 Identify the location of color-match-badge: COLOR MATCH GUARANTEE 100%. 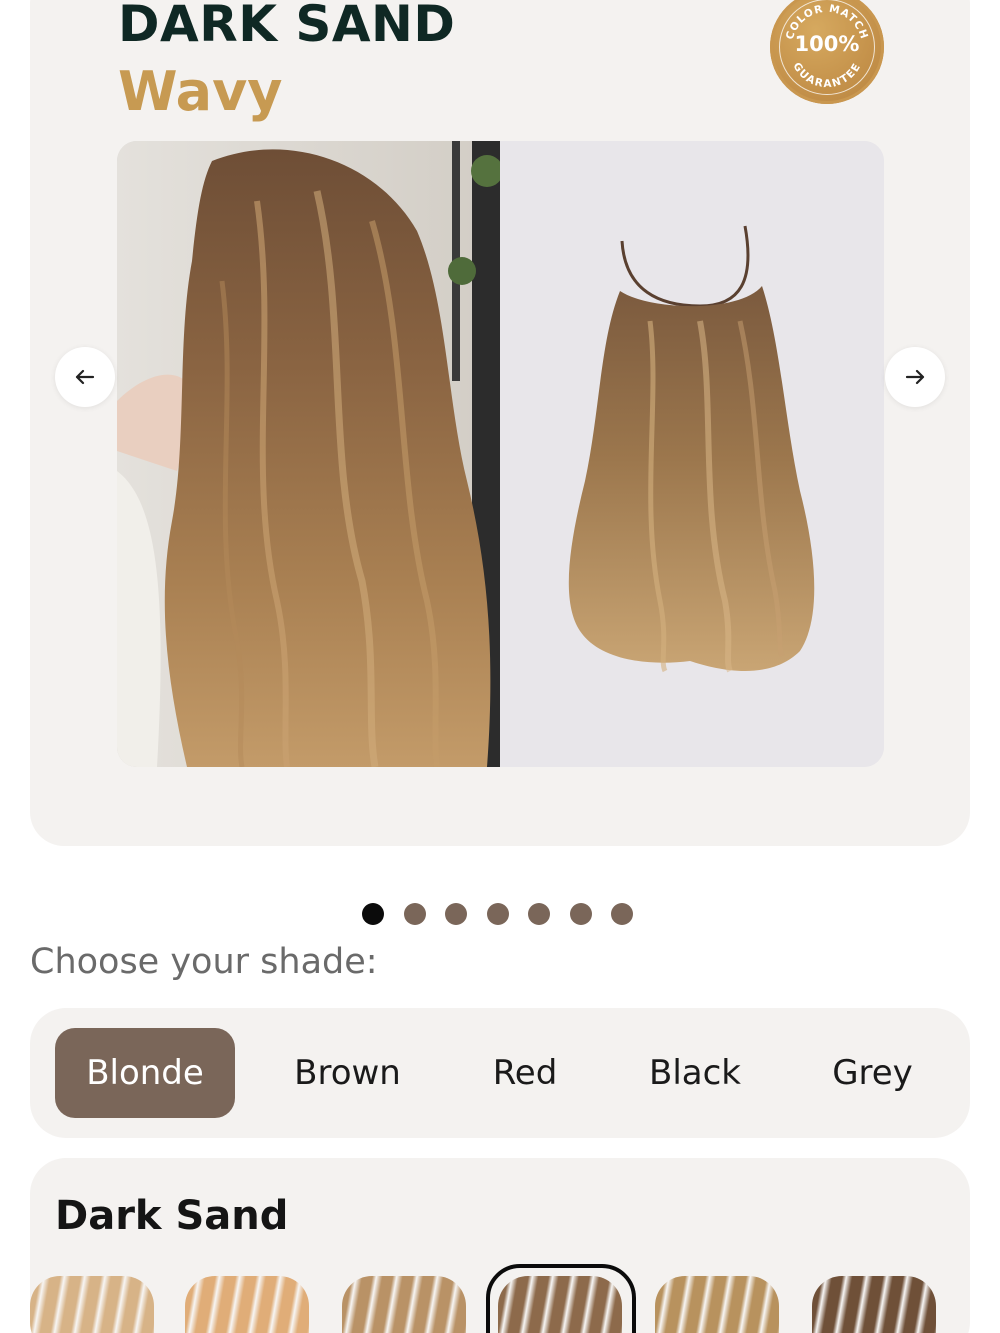
(827, 52).